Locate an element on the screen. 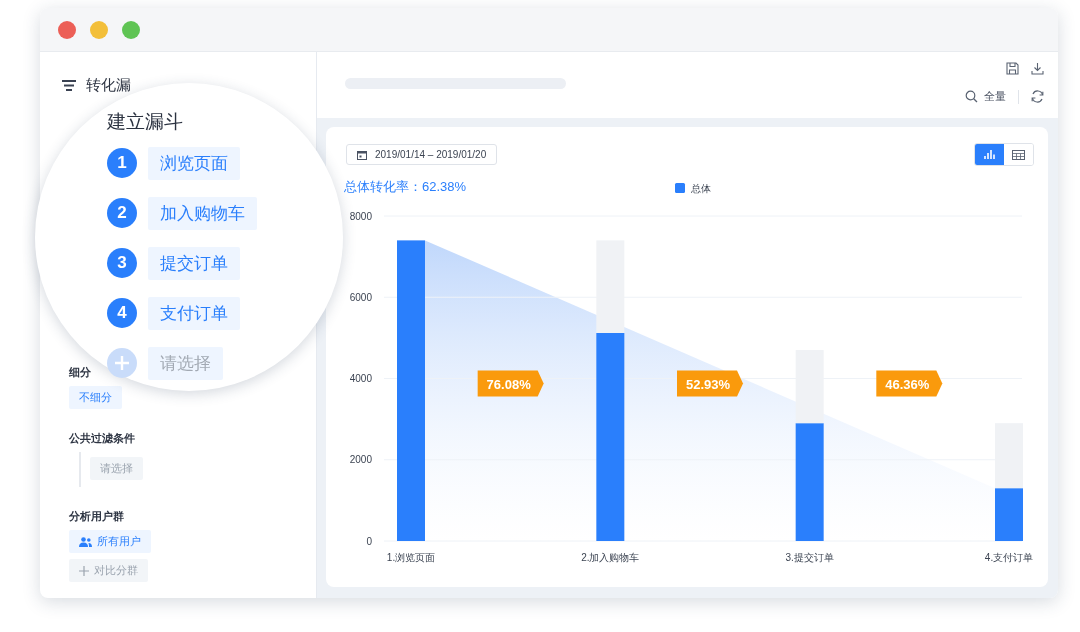 This screenshot has width=1080, height=632. annotation: 76.08% is located at coordinates (509, 384).